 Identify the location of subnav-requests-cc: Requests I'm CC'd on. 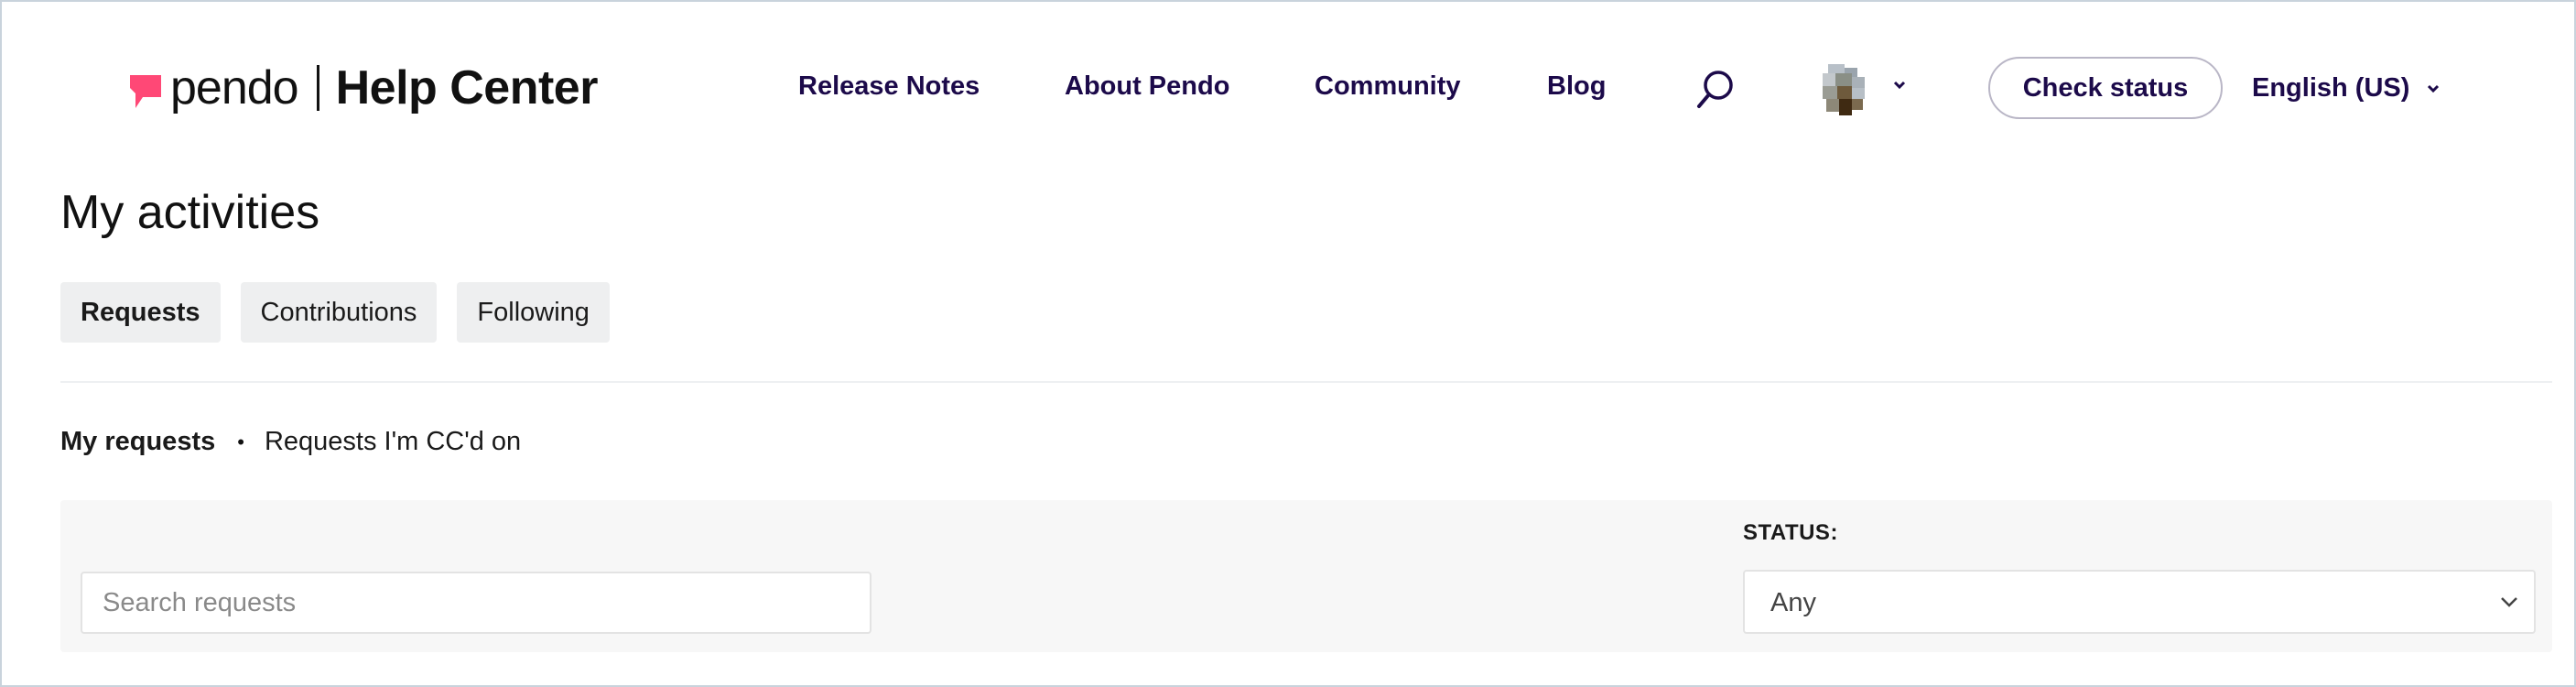
(393, 442).